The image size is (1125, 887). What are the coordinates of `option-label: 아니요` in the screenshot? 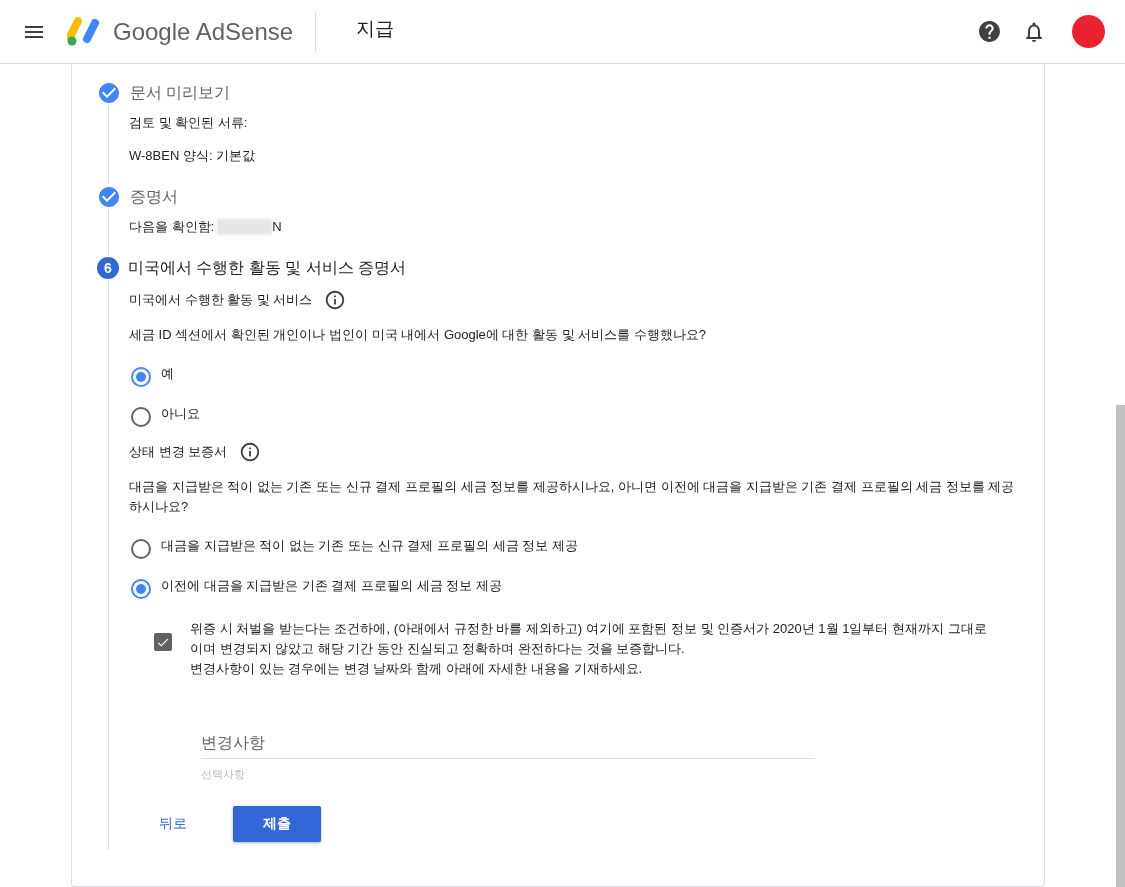 It's located at (180, 414).